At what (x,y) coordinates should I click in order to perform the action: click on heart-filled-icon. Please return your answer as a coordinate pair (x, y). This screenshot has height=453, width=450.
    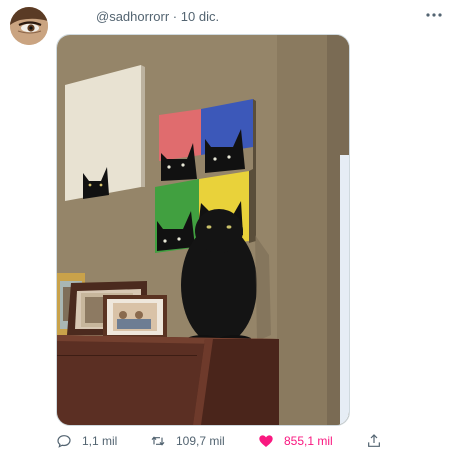
    Looking at the image, I should click on (266, 441).